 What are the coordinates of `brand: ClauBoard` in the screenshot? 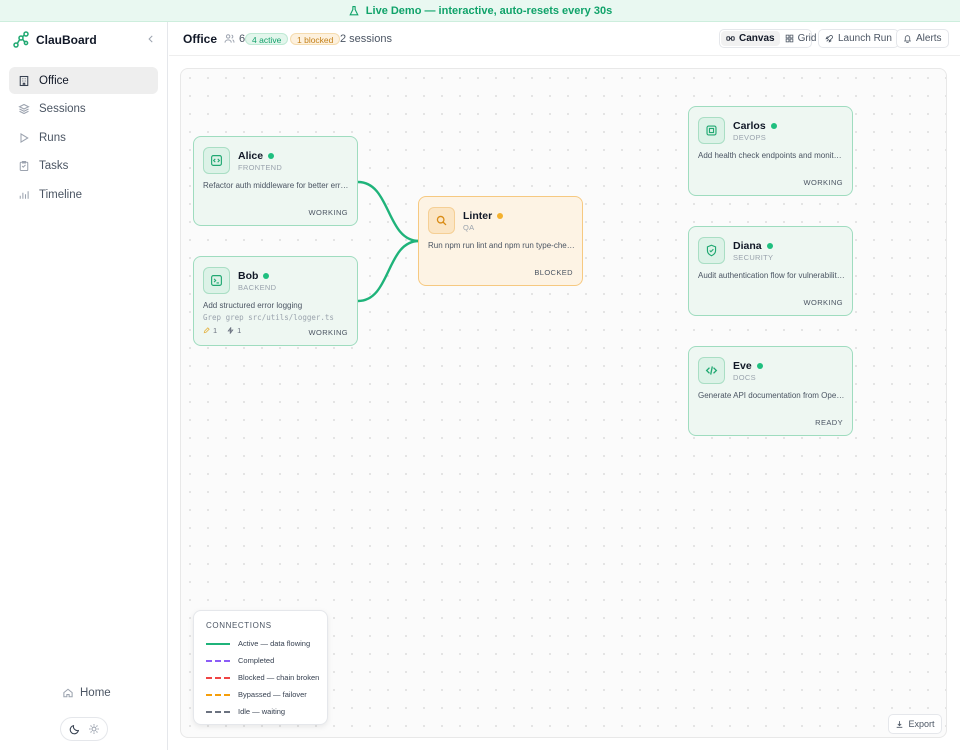 It's located at (54, 40).